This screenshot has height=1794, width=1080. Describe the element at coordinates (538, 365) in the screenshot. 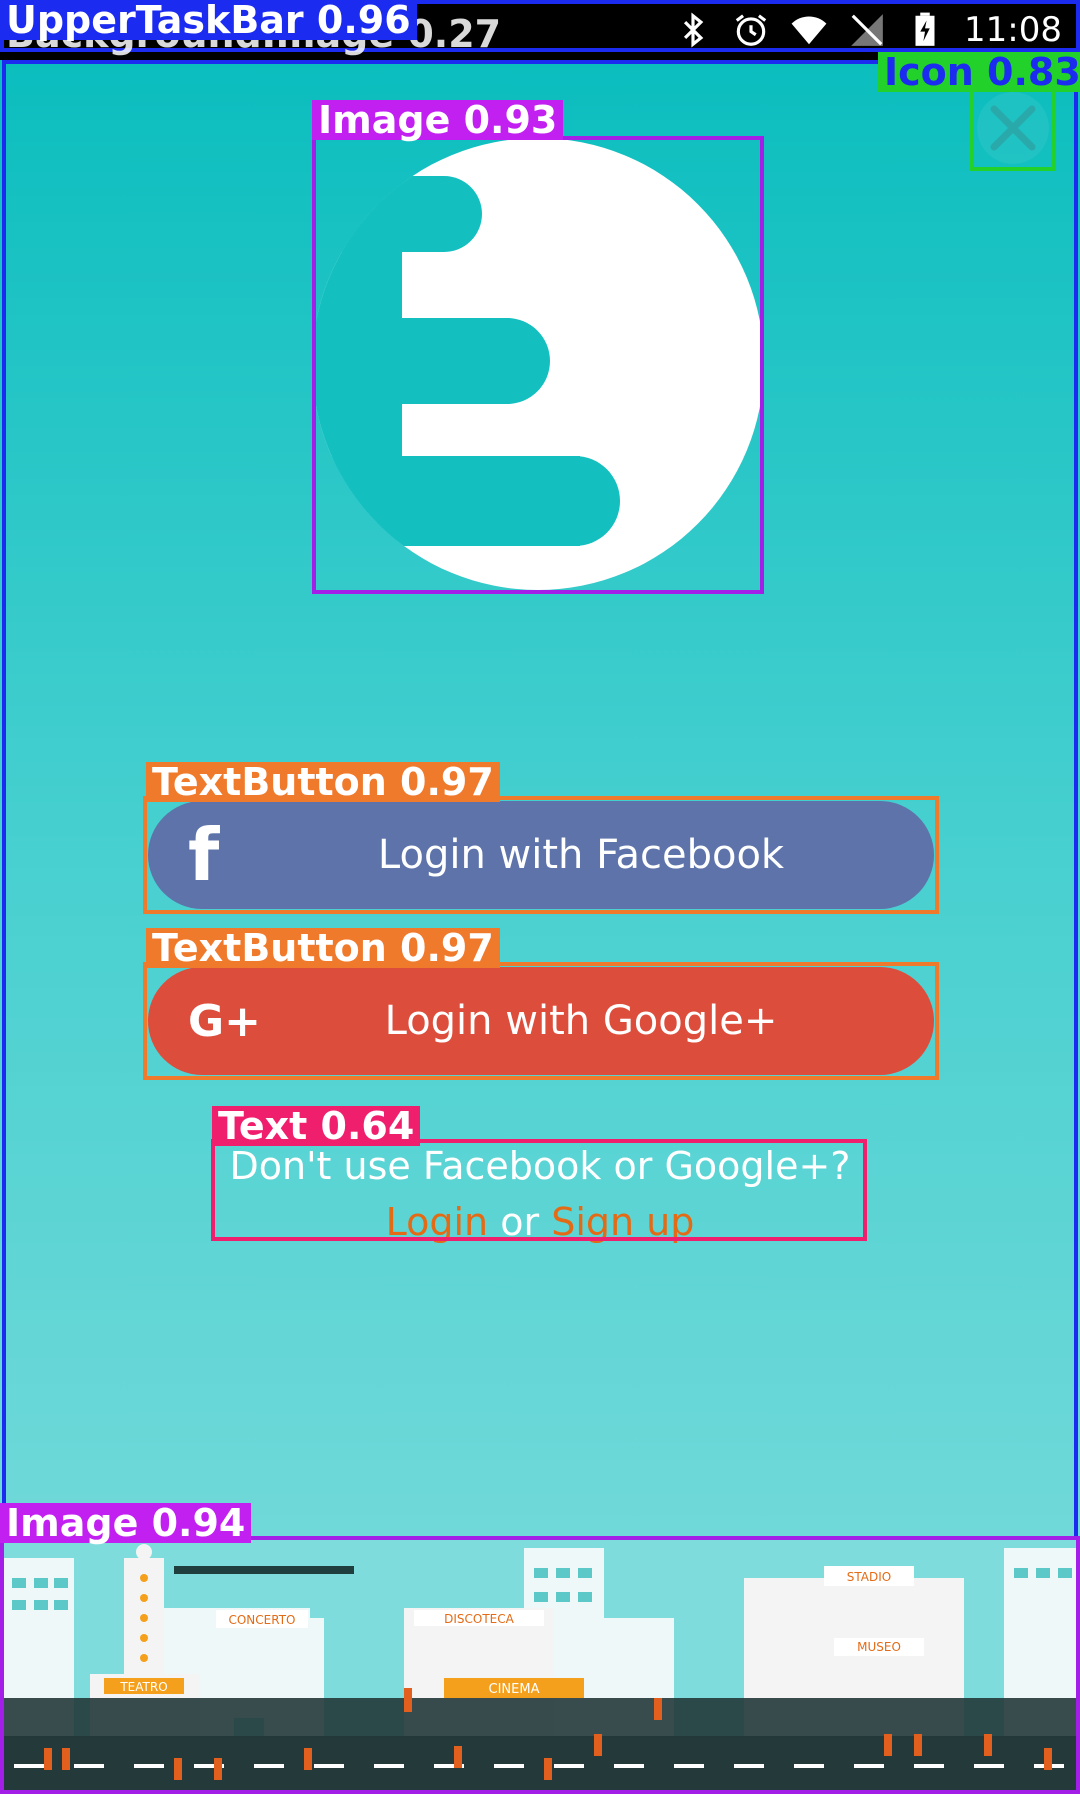

I see `logo-image-box` at that location.